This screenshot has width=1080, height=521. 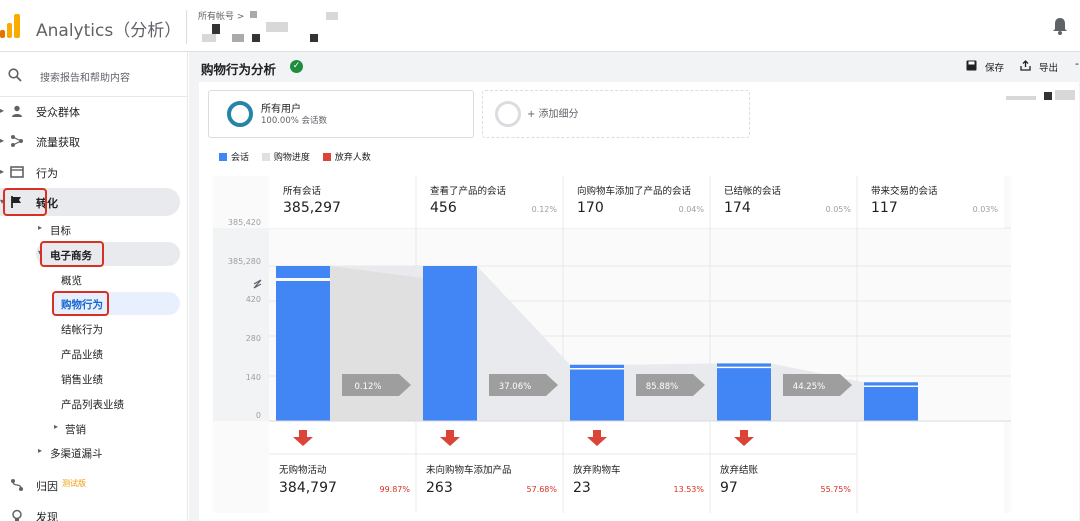 What do you see at coordinates (302, 191) in the screenshot?
I see `stage-label: 所有会话` at bounding box center [302, 191].